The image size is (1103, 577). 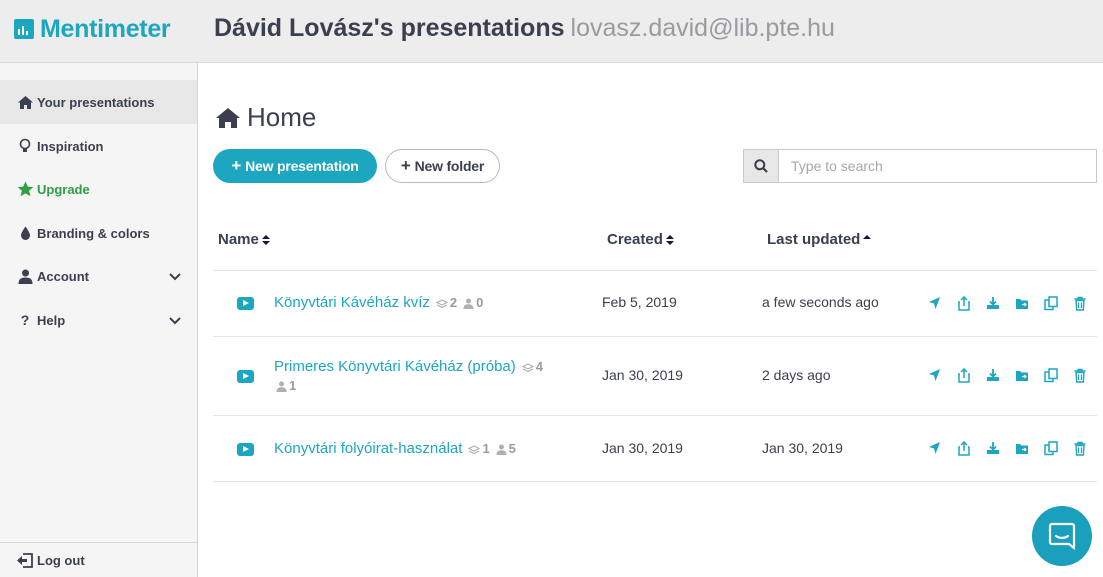 I want to click on presentation-meta: 15, so click(x=489, y=448).